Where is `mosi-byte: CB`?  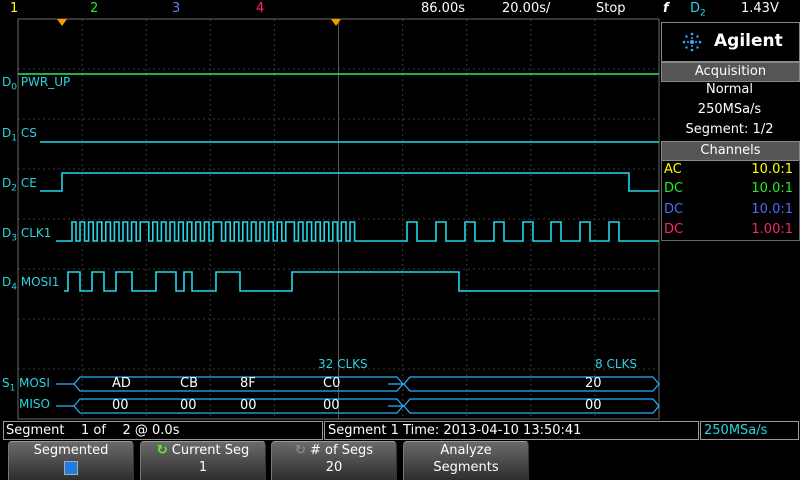
mosi-byte: CB is located at coordinates (189, 383).